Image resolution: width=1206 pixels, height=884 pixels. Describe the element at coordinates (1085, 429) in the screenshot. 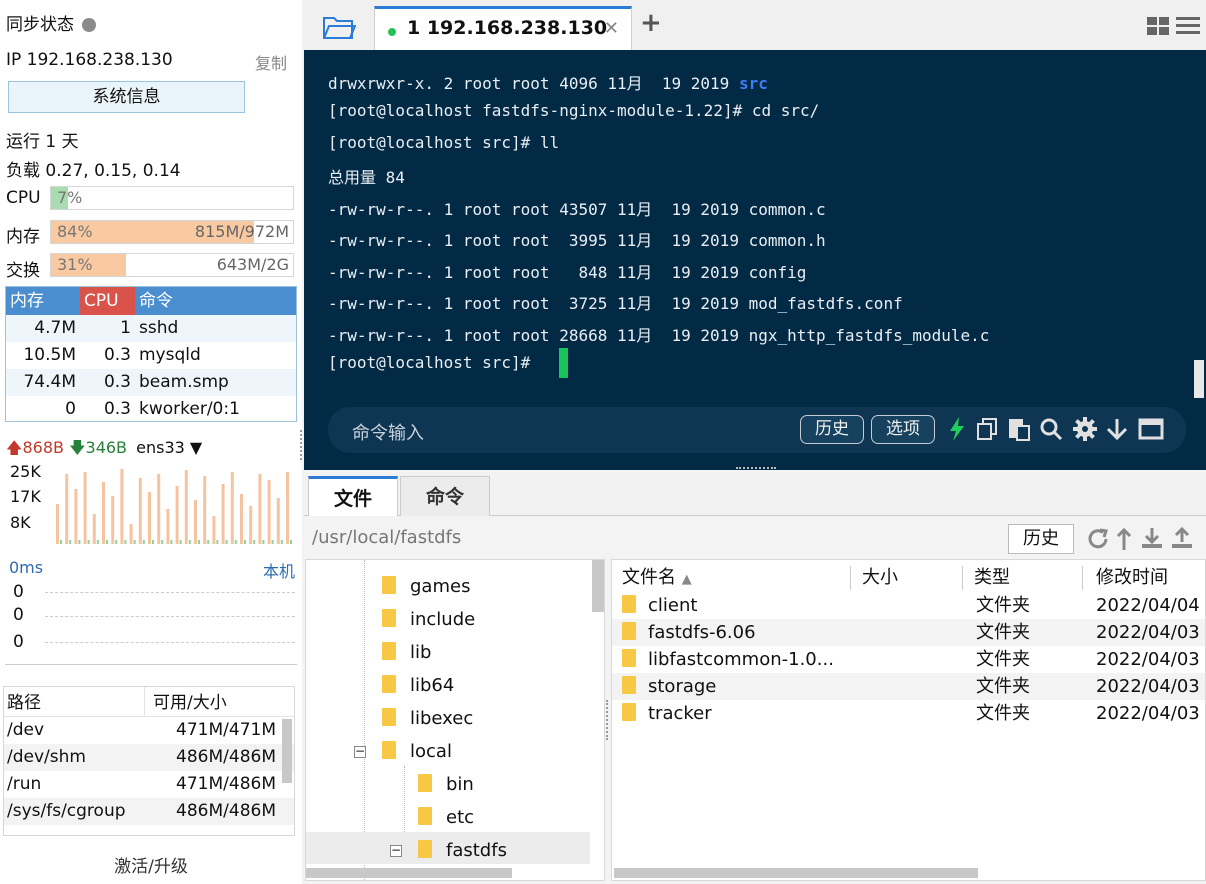

I see `gear-icon` at that location.